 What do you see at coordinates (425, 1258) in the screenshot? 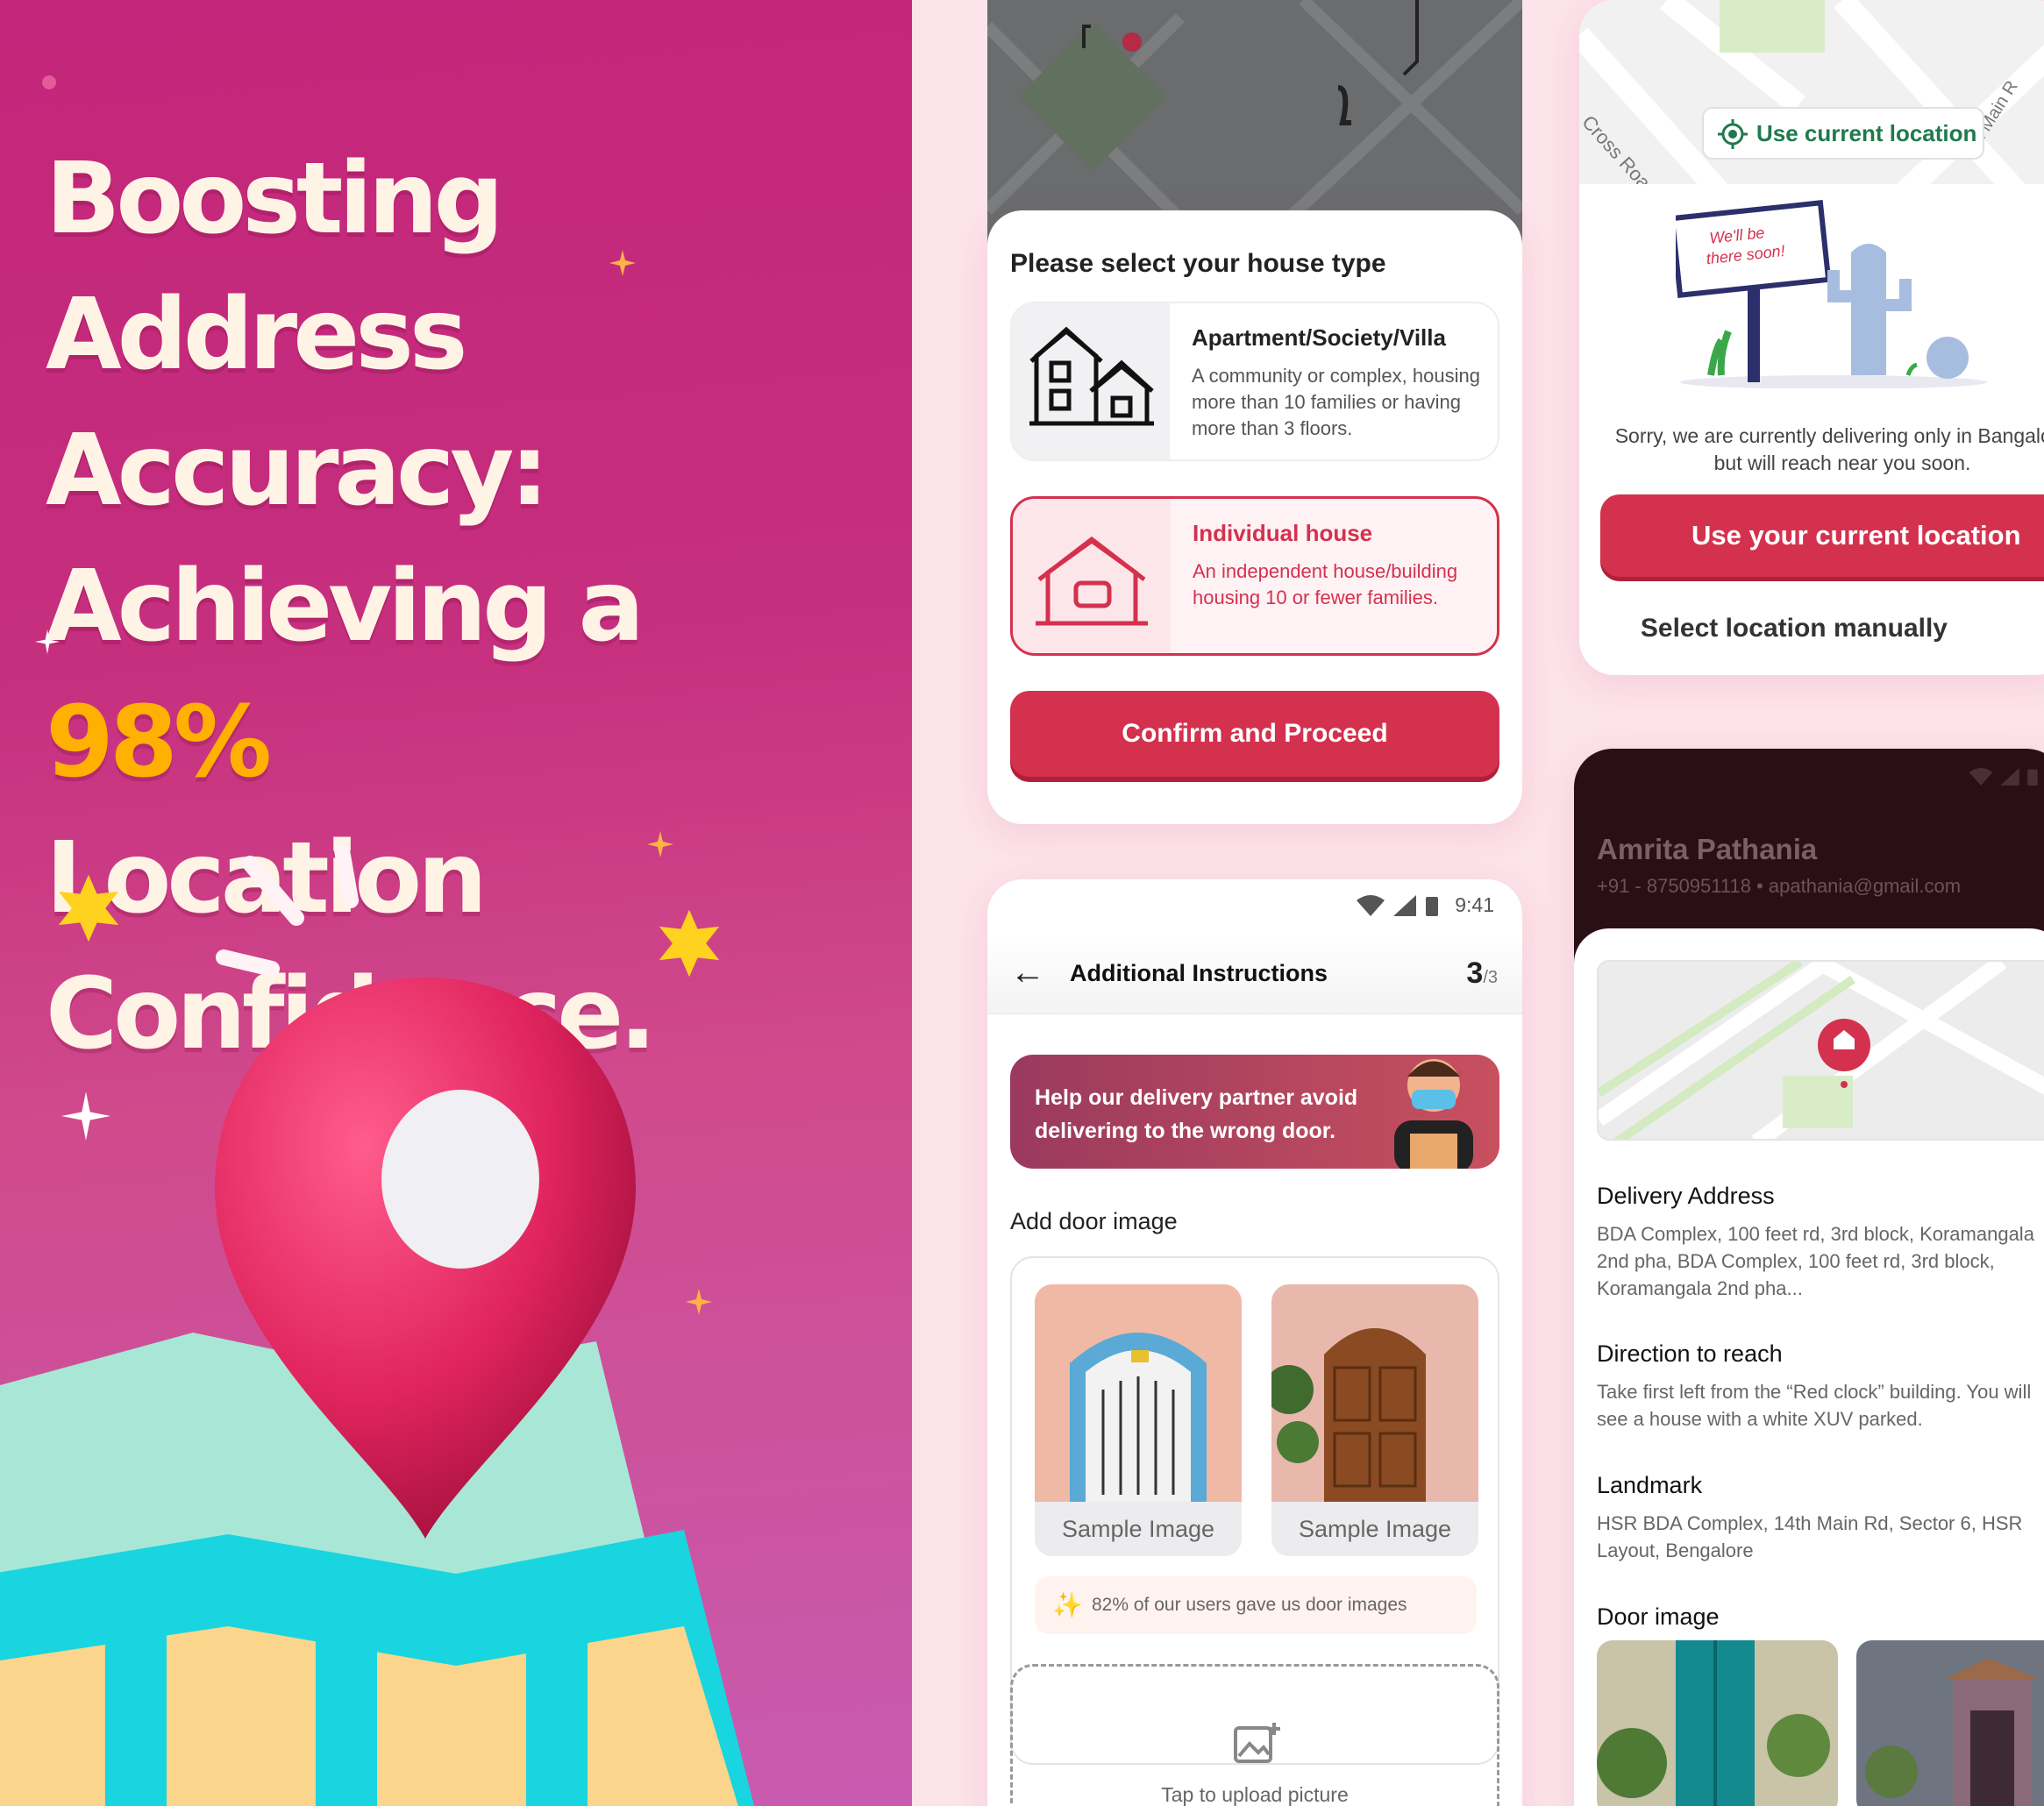
I see `location-pin-illustration` at bounding box center [425, 1258].